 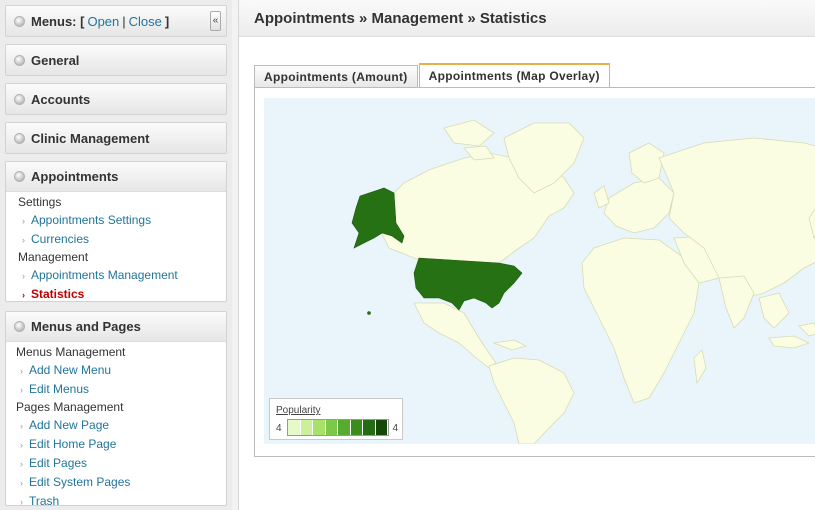 What do you see at coordinates (71, 352) in the screenshot?
I see `menus-management-label: Menus Management` at bounding box center [71, 352].